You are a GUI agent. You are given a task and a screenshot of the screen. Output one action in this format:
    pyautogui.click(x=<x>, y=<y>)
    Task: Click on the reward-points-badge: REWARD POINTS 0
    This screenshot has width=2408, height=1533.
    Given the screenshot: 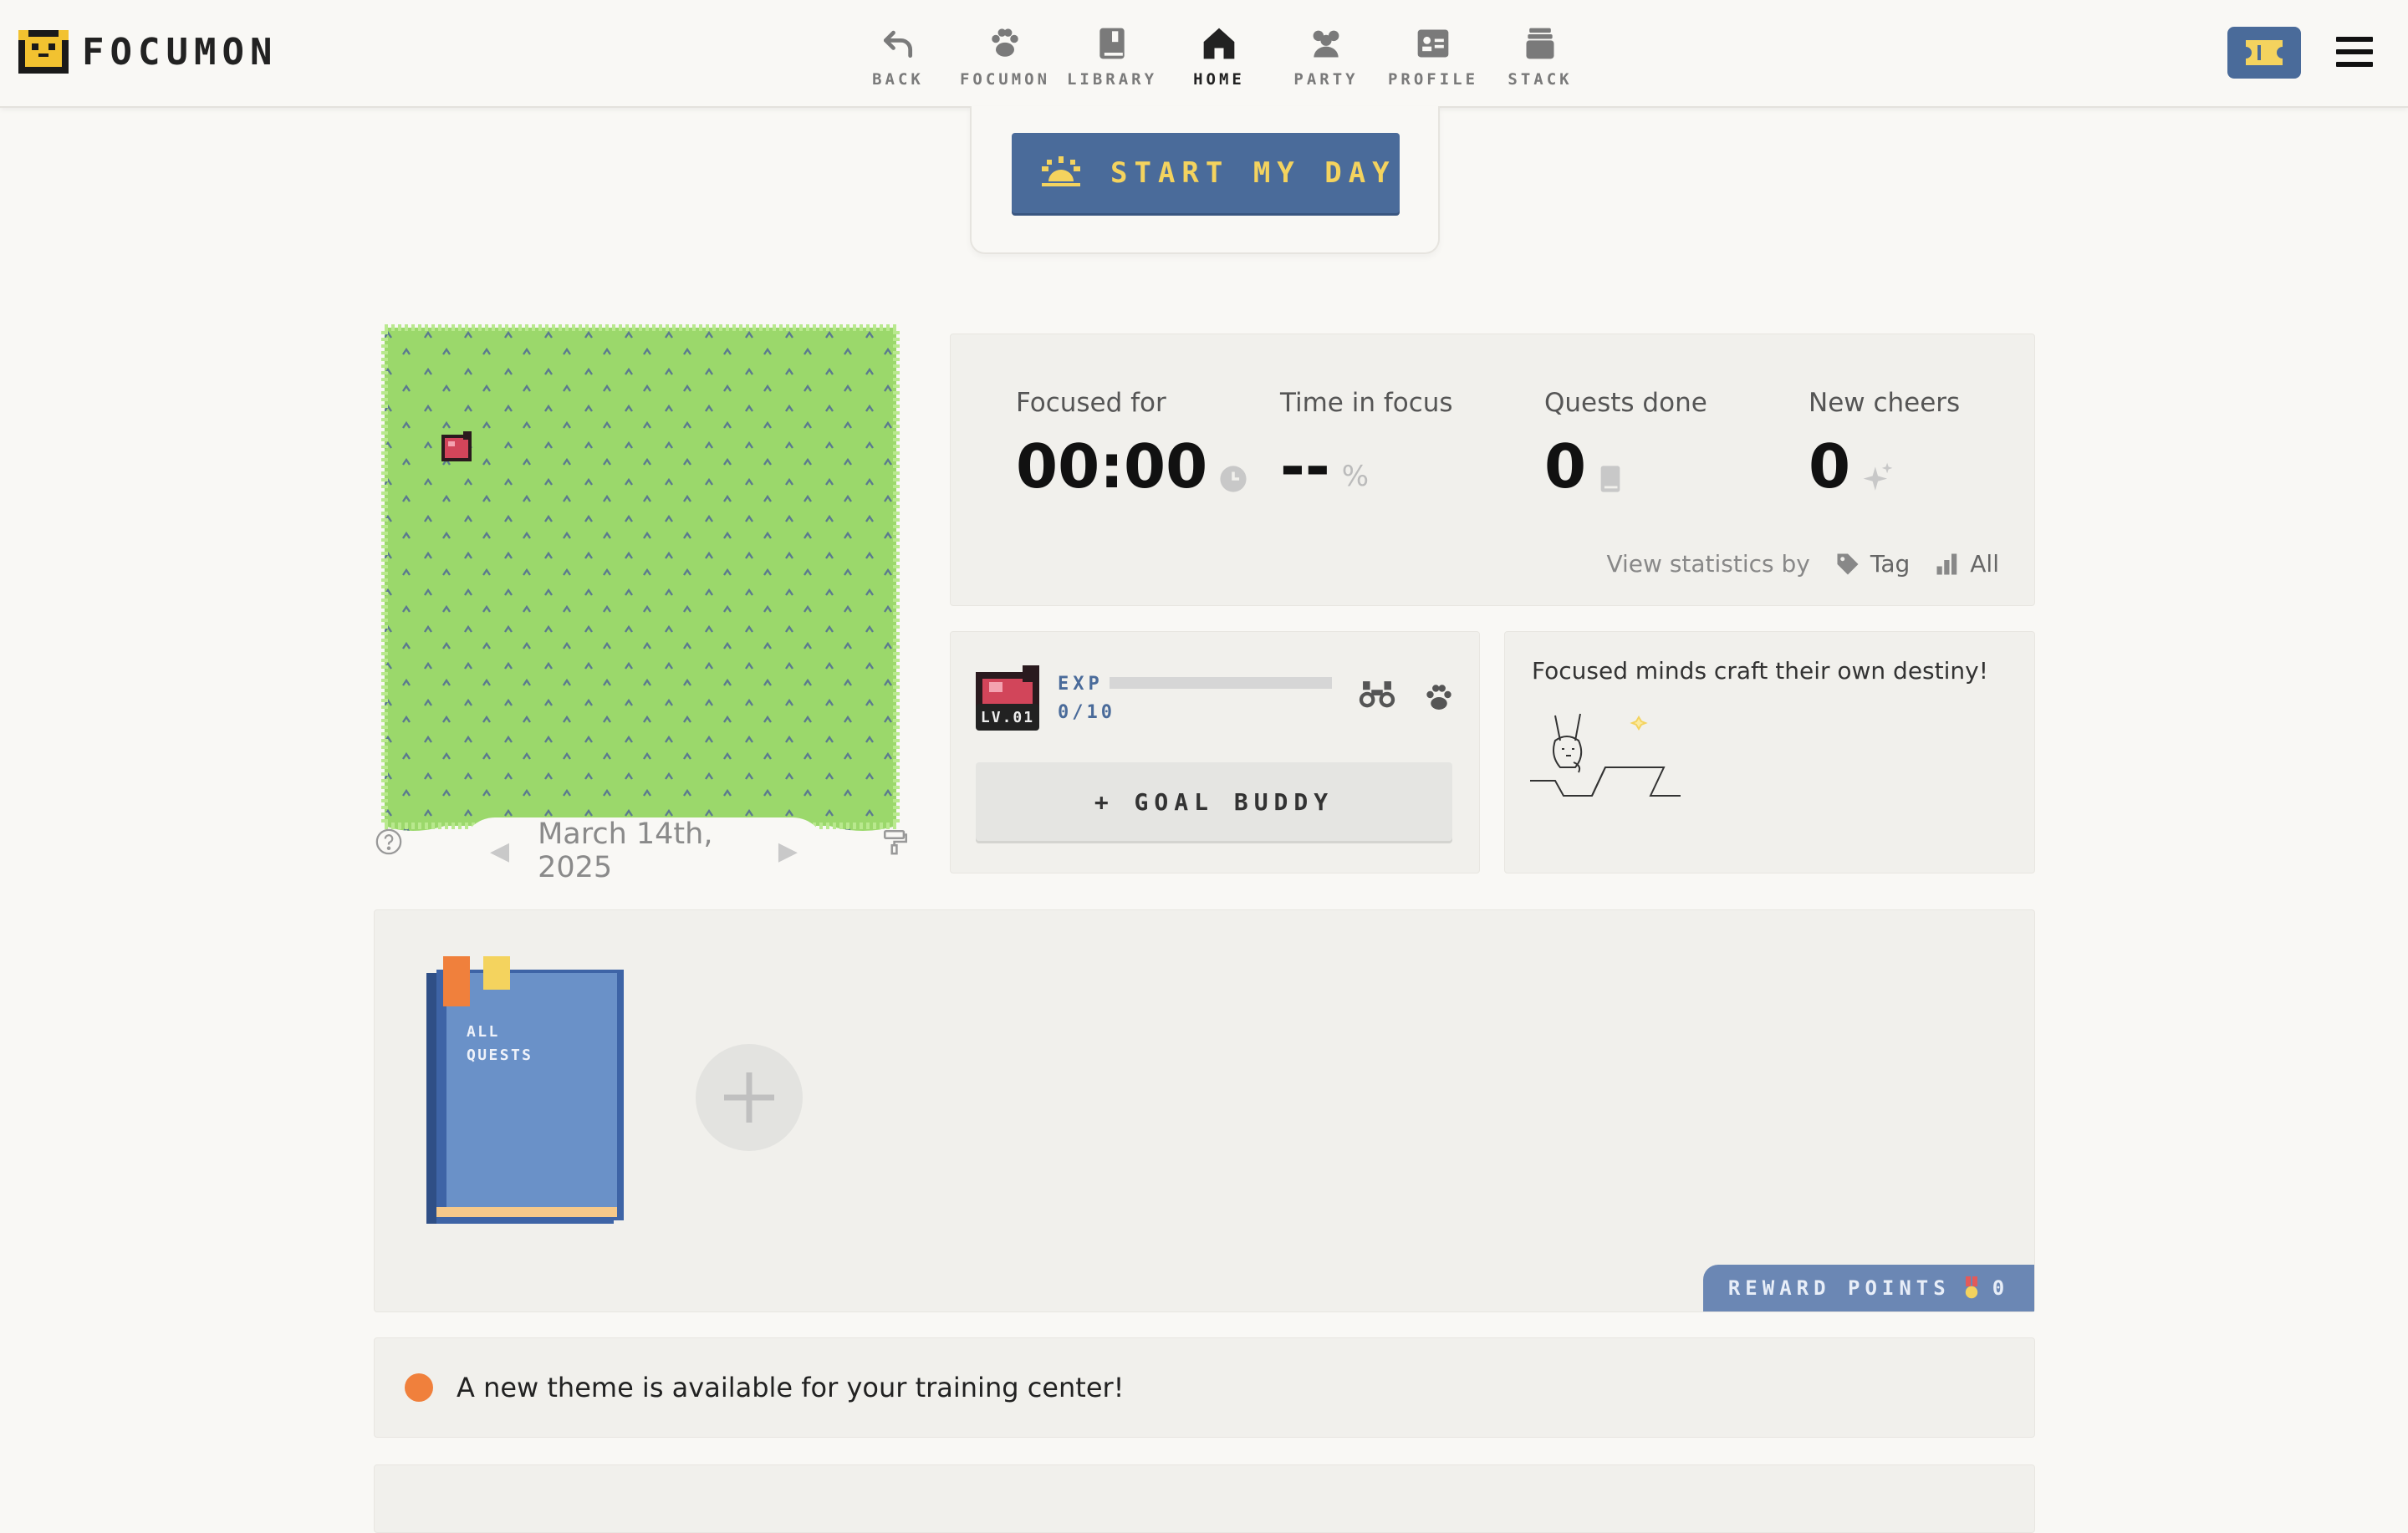 What is the action you would take?
    pyautogui.click(x=1869, y=1288)
    